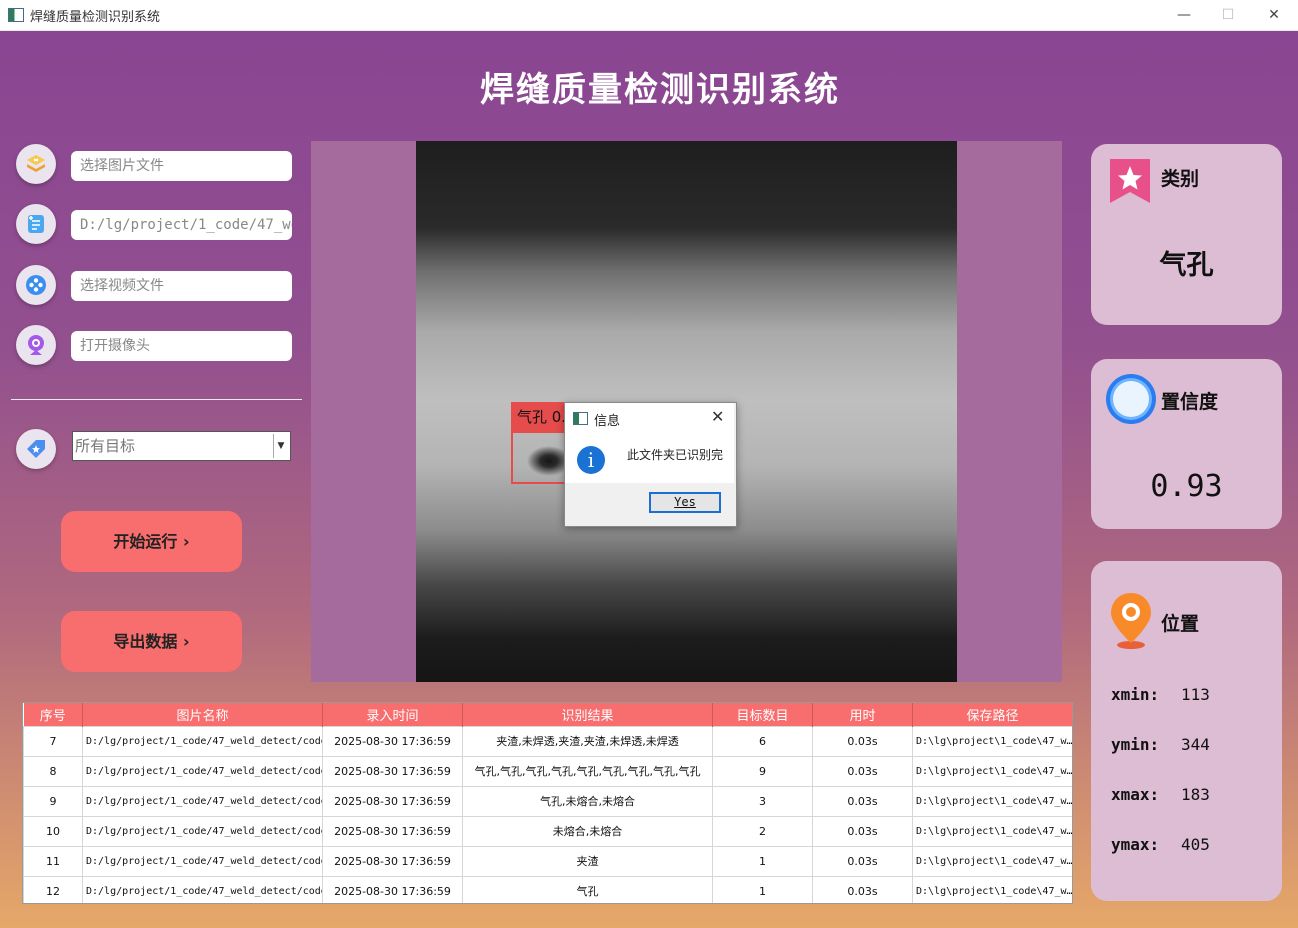  I want to click on position-title: 位置, so click(1180, 624).